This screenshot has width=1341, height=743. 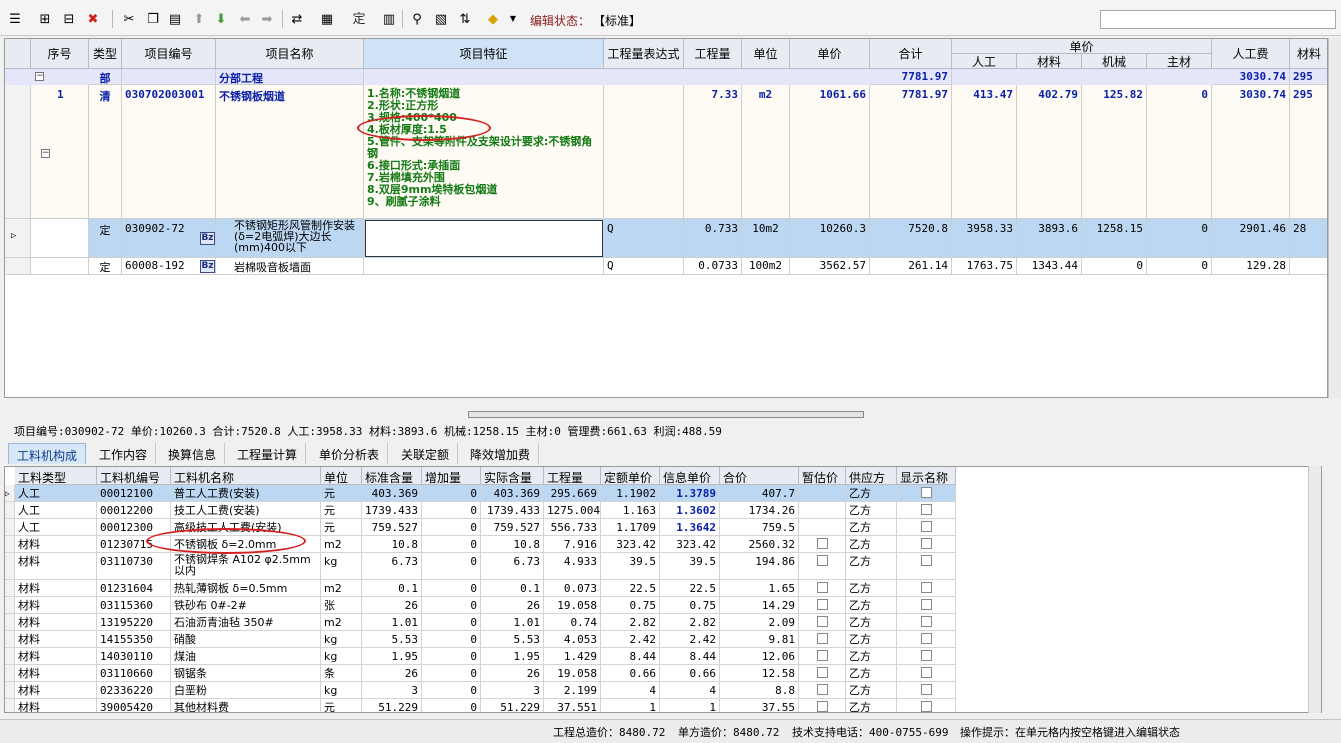 What do you see at coordinates (39, 76) in the screenshot?
I see `collapse-icon: −` at bounding box center [39, 76].